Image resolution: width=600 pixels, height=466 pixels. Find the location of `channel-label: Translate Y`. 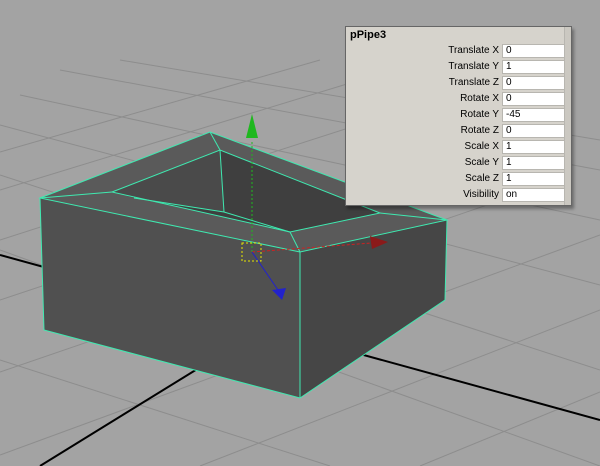

channel-label: Translate Y is located at coordinates (473, 66).